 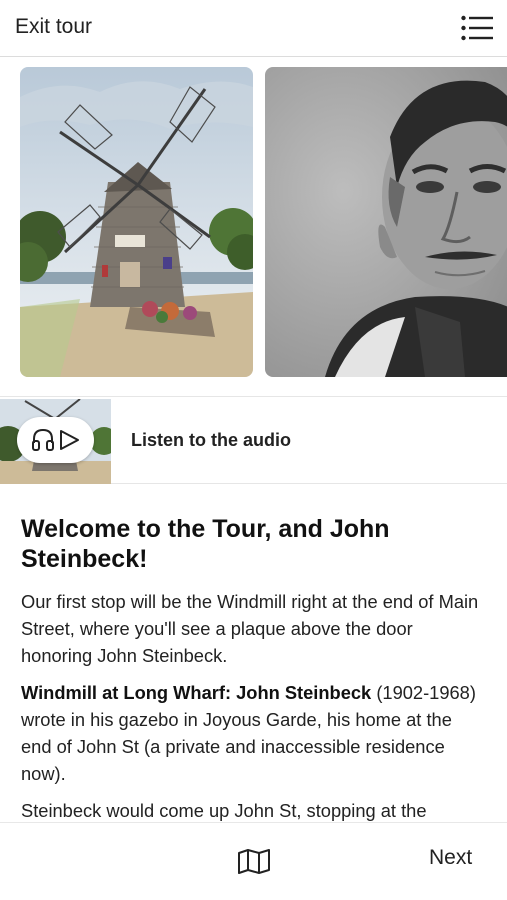 What do you see at coordinates (254, 863) in the screenshot?
I see `map-icon` at bounding box center [254, 863].